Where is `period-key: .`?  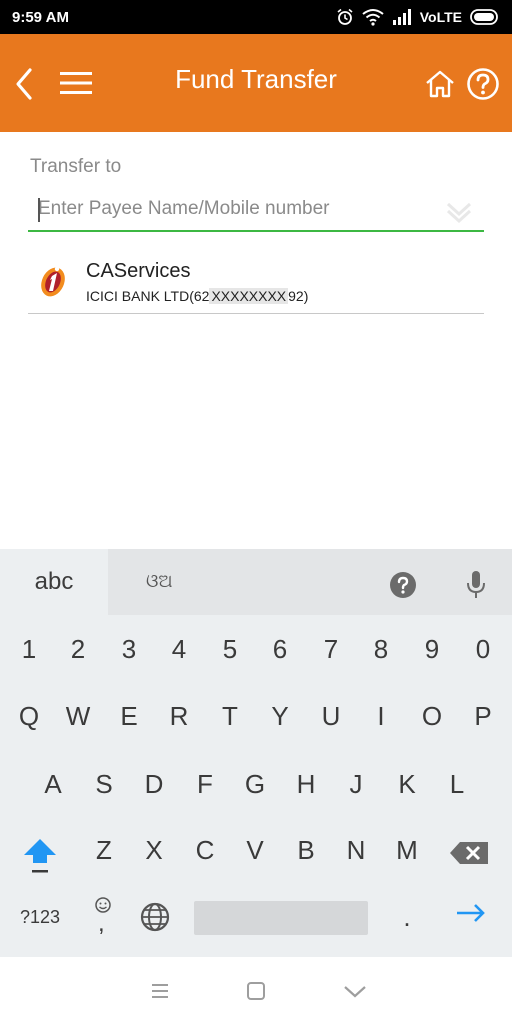 period-key: . is located at coordinates (407, 917).